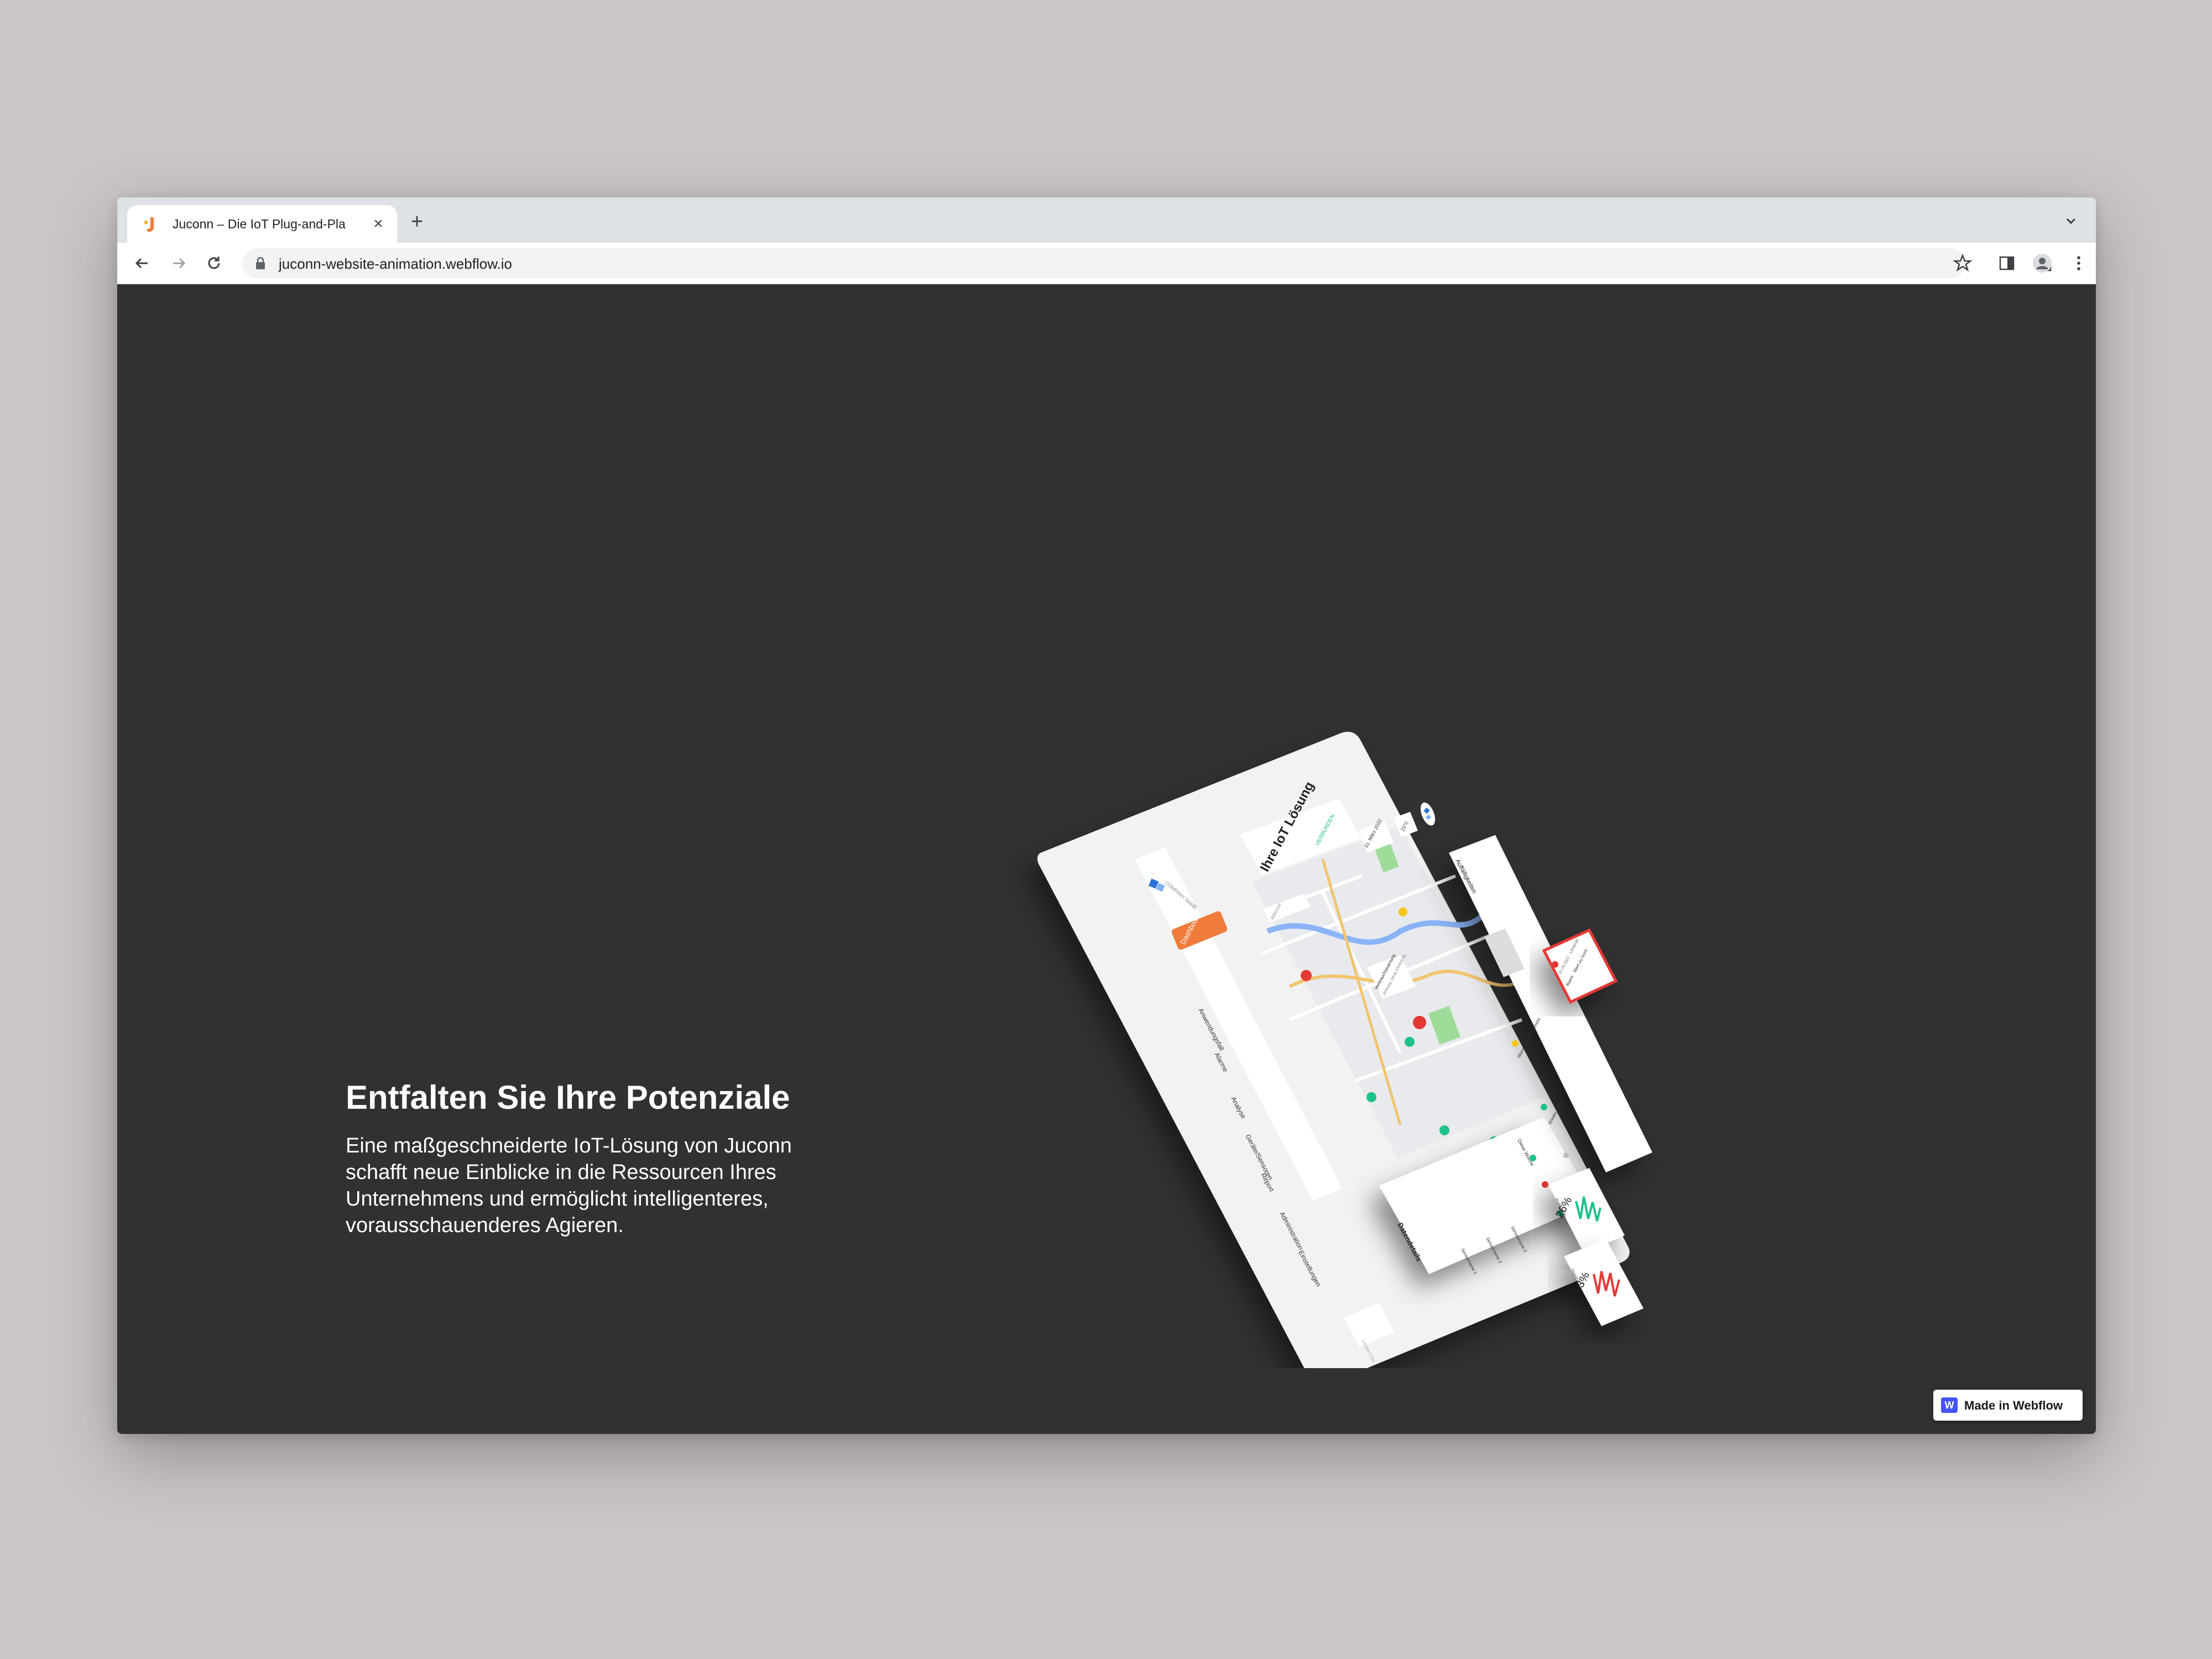 The height and width of the screenshot is (1659, 2212). I want to click on tab-title: Juconn – Die IoT Plug-and-Pla, so click(260, 224).